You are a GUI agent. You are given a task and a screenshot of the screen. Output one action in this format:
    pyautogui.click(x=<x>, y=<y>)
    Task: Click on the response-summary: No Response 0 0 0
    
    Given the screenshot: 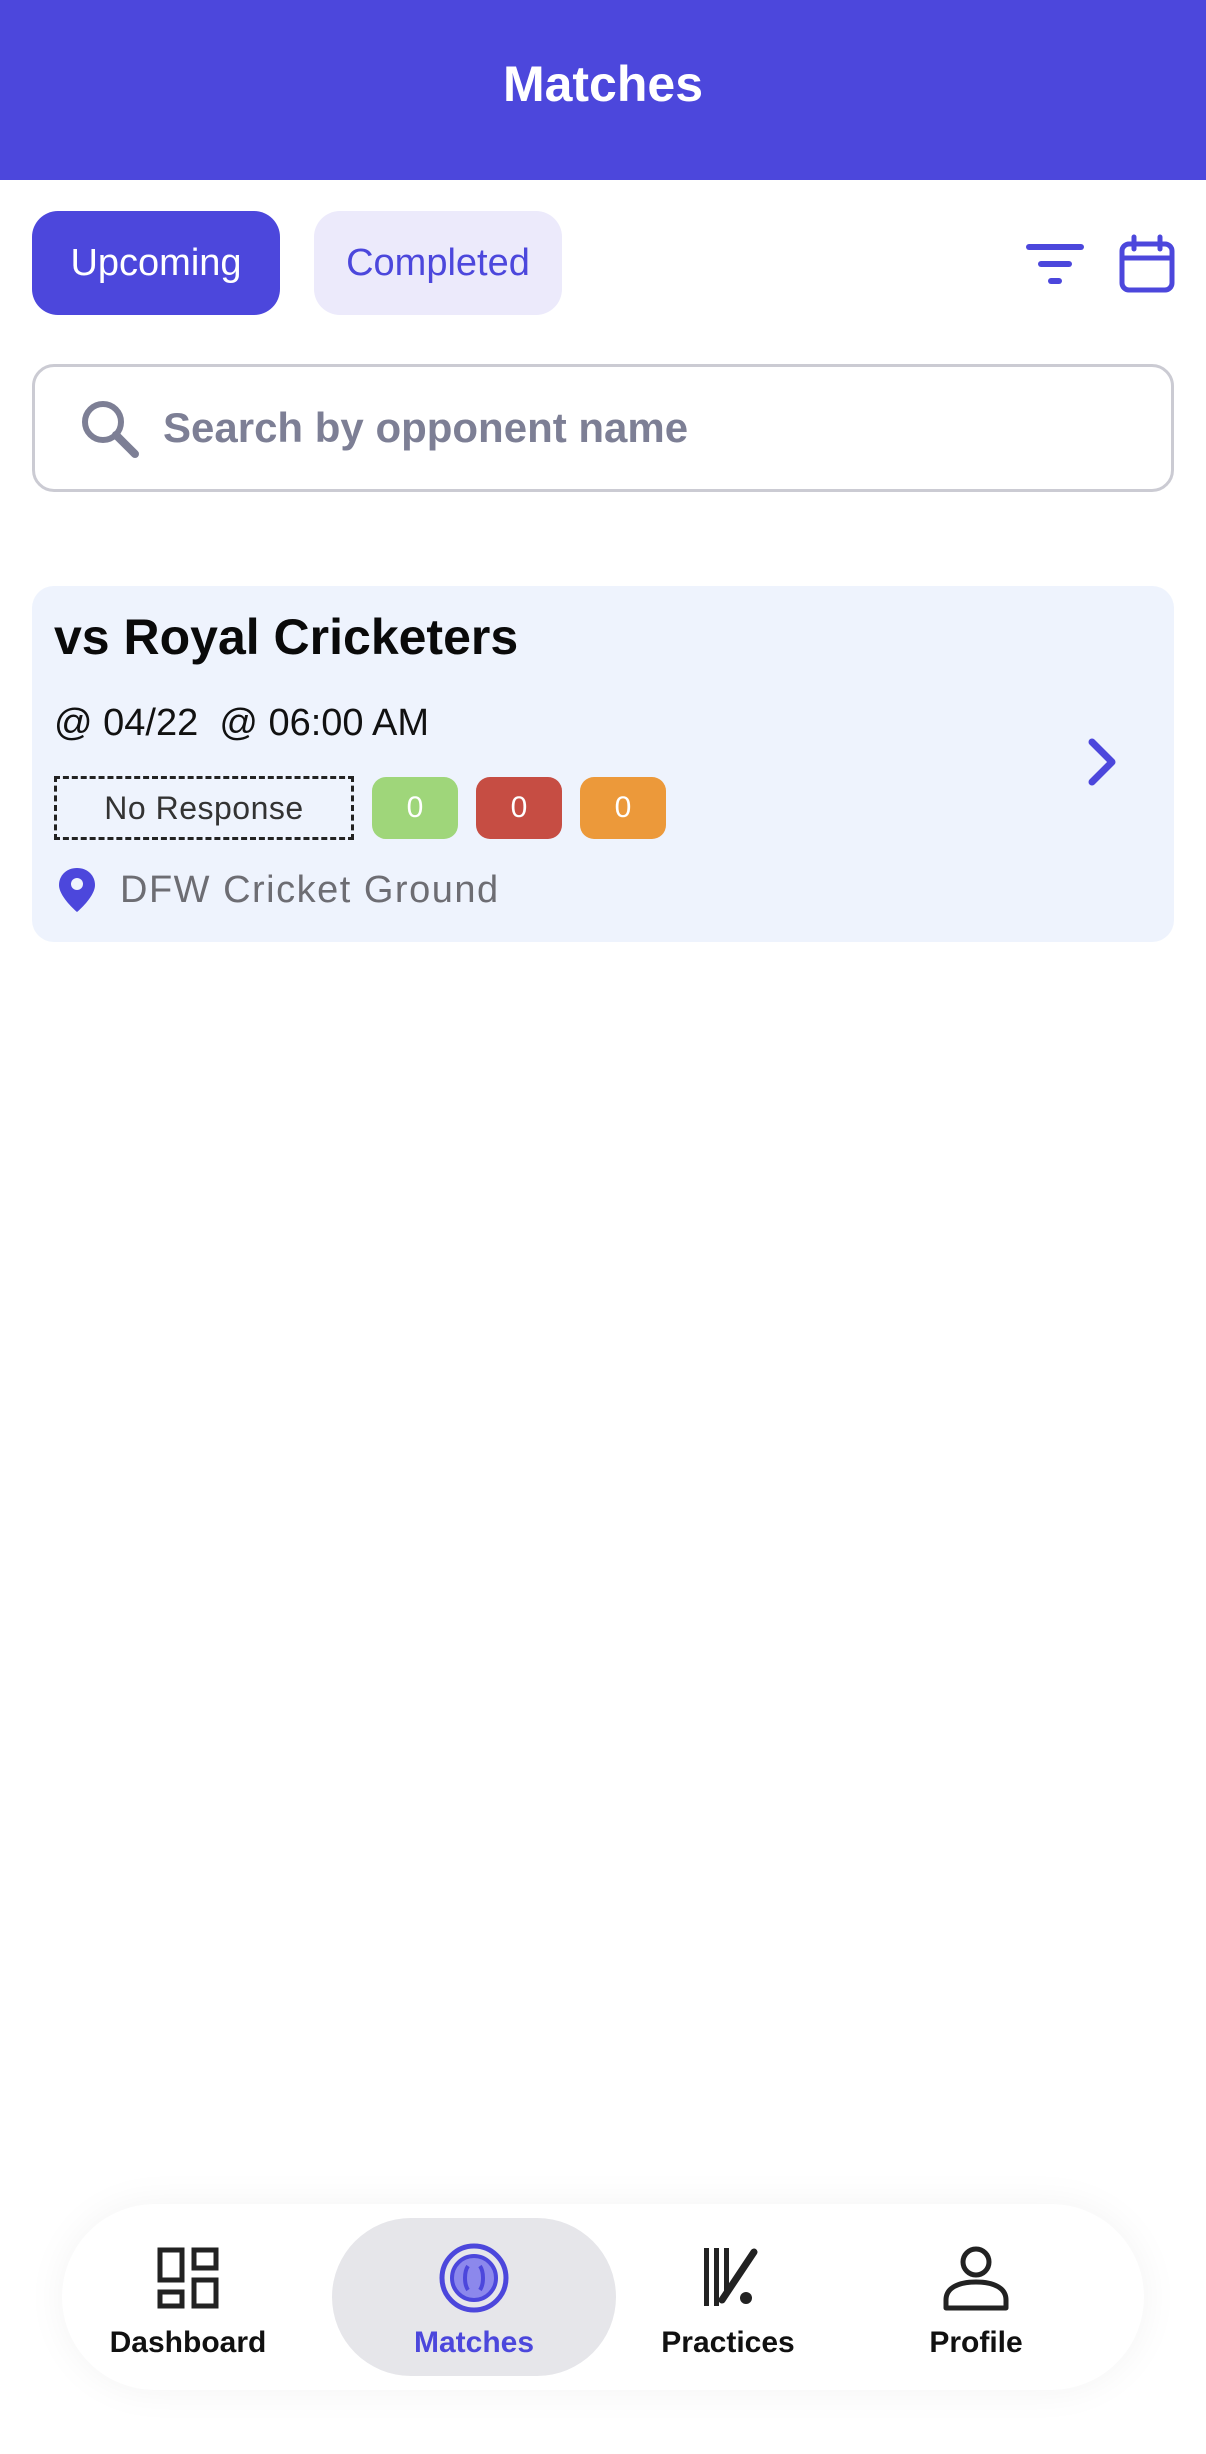 What is the action you would take?
    pyautogui.click(x=360, y=808)
    